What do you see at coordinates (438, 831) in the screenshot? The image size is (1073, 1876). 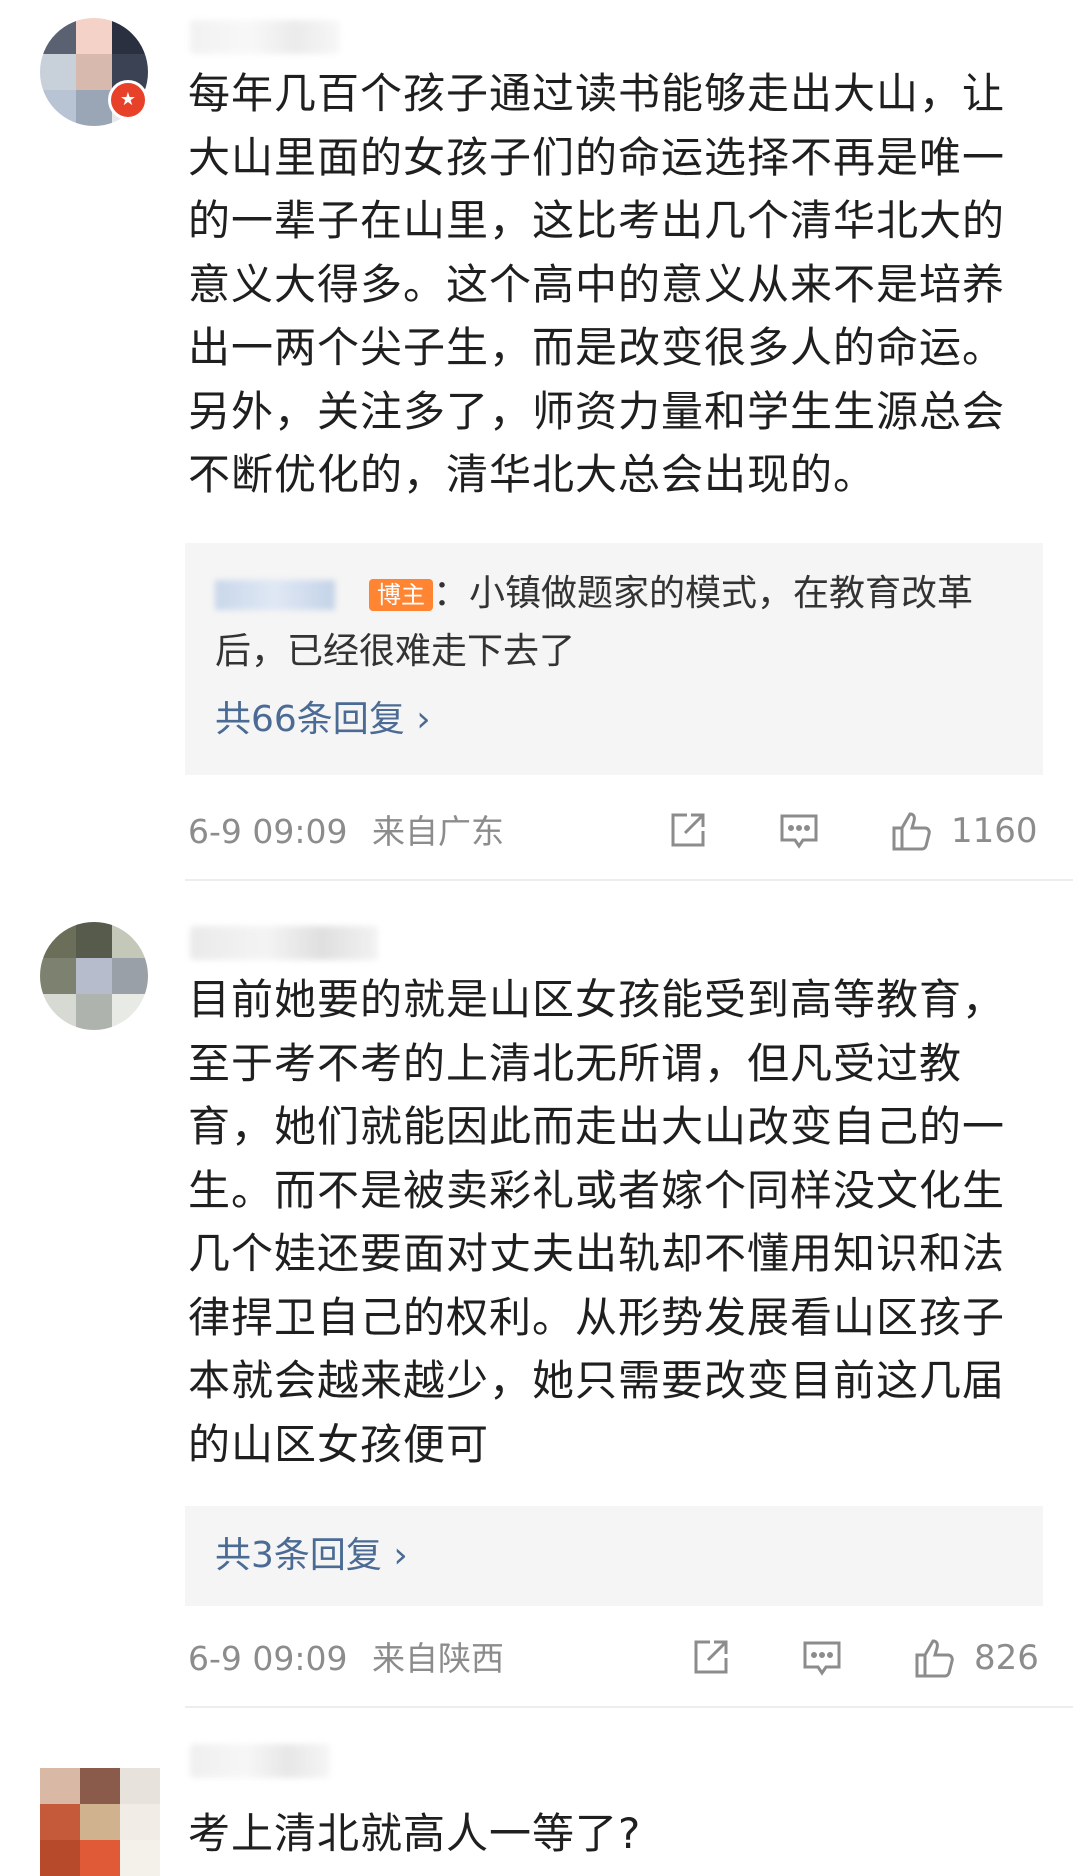 I see `comment-location: 来自广东` at bounding box center [438, 831].